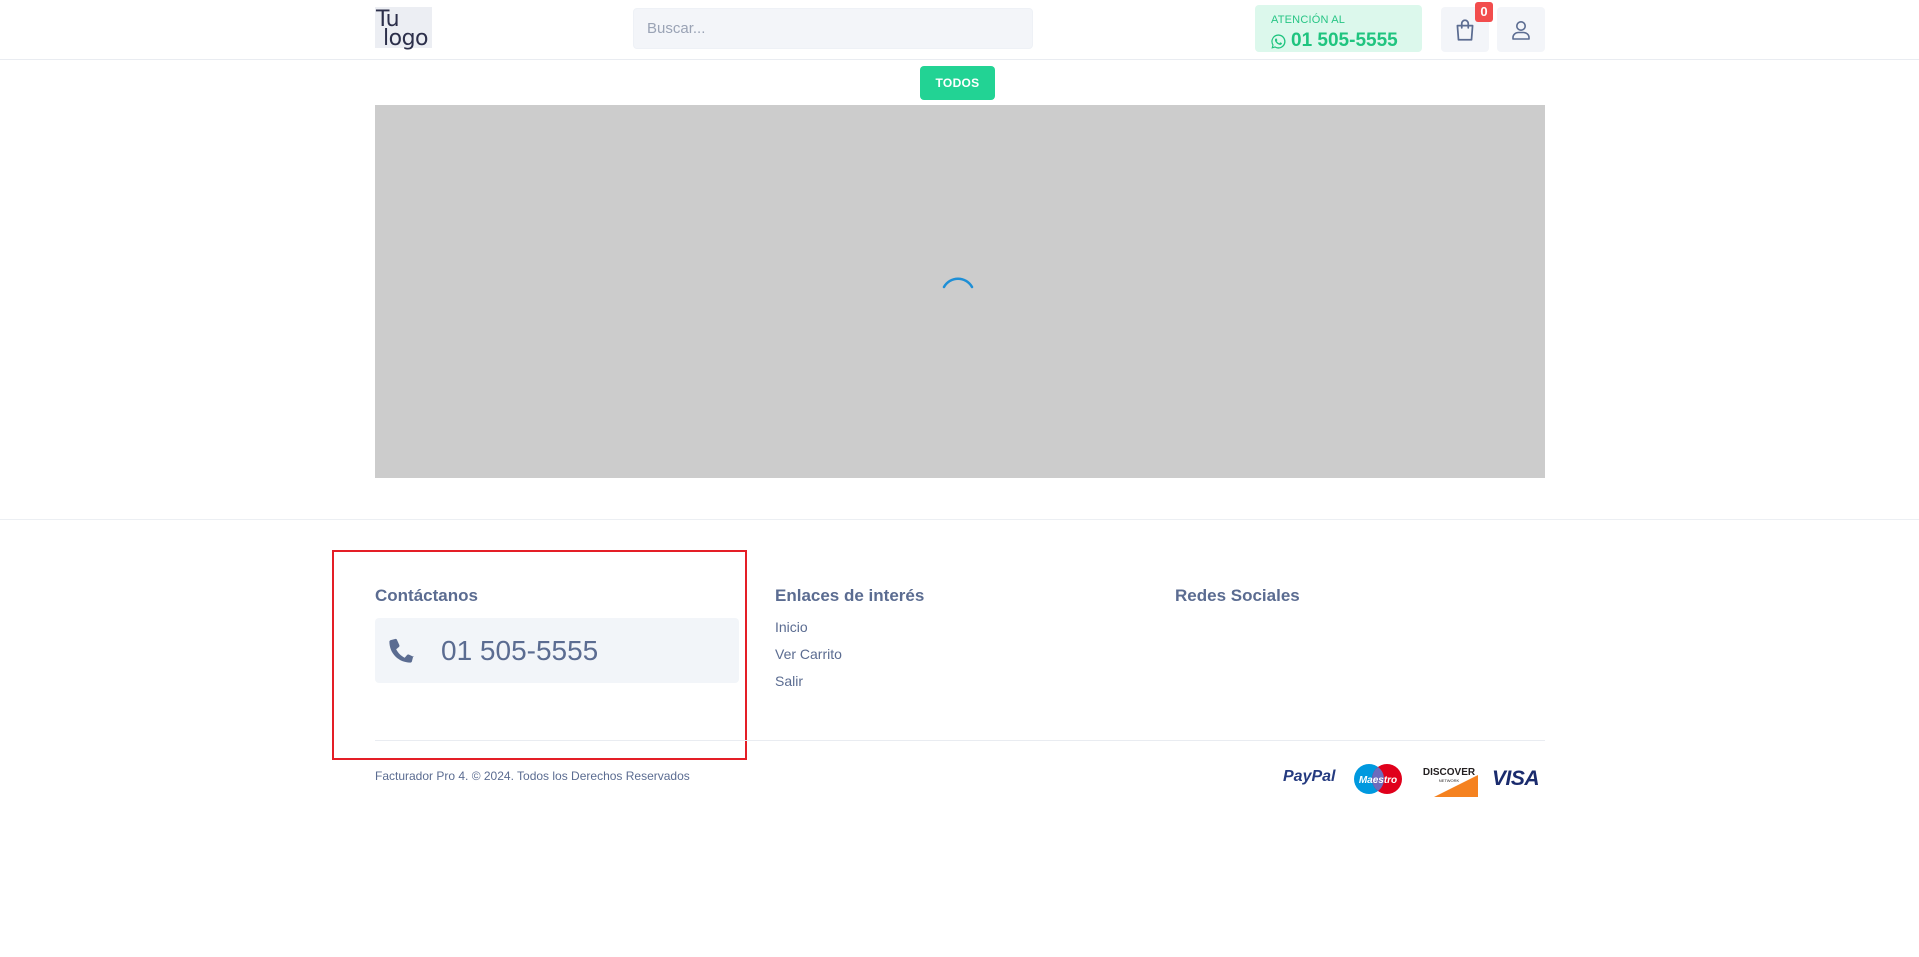 The width and height of the screenshot is (1919, 957). I want to click on footer-heading-links: Enlaces de interés, so click(850, 595).